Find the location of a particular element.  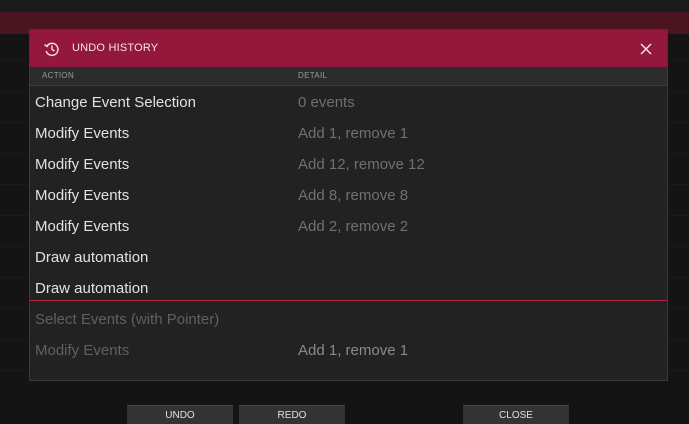

table-header: ACTION DETAIL is located at coordinates (348, 76).